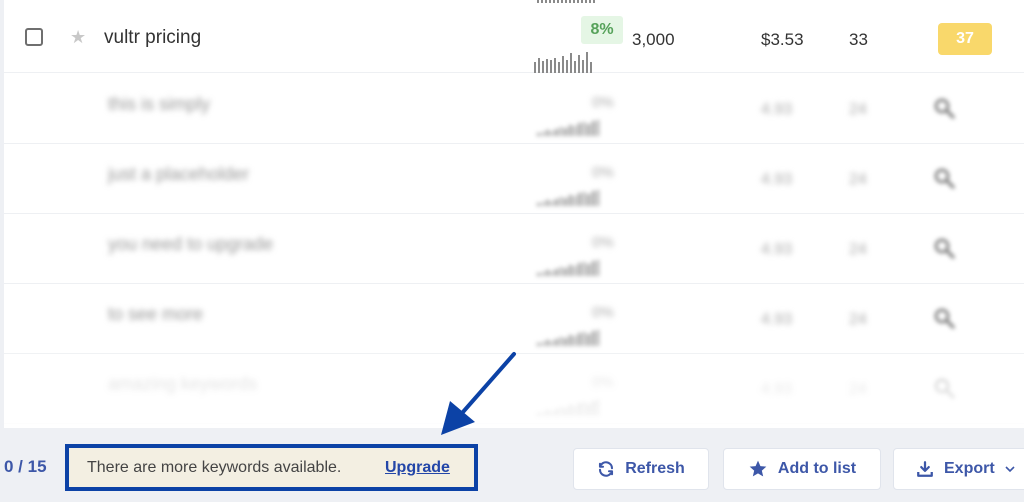 Image resolution: width=1024 pixels, height=502 pixels. What do you see at coordinates (782, 39) in the screenshot?
I see `cpc-value: $3.53` at bounding box center [782, 39].